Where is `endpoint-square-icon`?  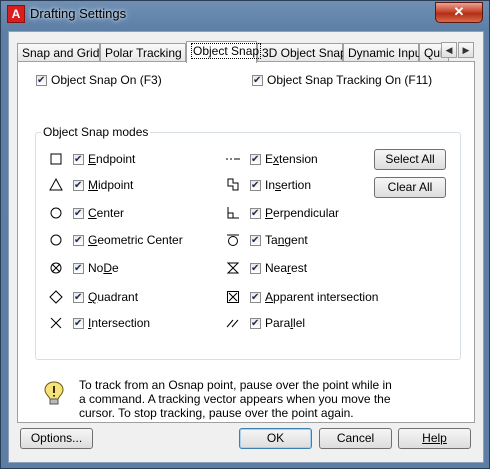 endpoint-square-icon is located at coordinates (56, 159).